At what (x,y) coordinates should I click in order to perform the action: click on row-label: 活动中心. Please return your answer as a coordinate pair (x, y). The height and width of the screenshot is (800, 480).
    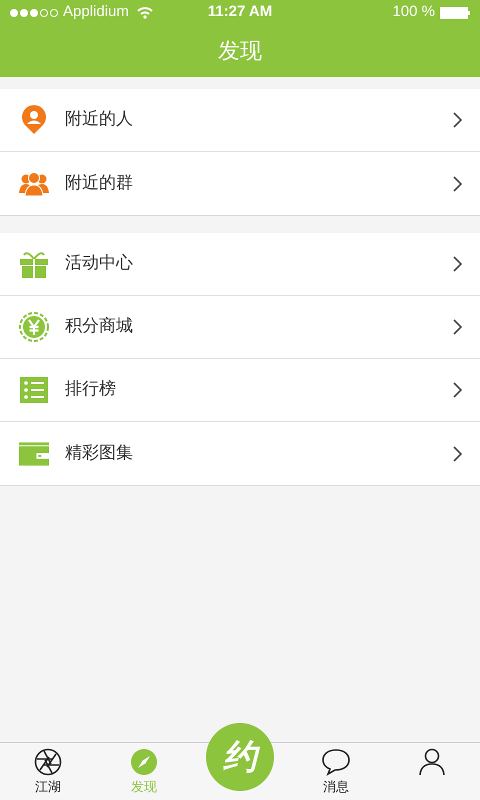
    Looking at the image, I should click on (99, 264).